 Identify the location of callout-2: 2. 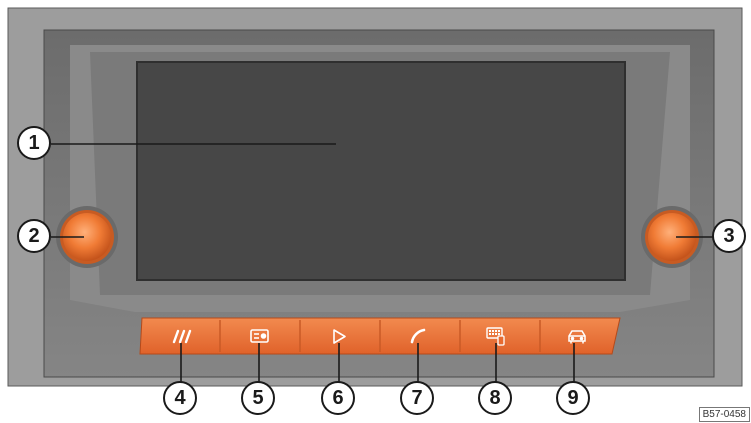
(34, 236).